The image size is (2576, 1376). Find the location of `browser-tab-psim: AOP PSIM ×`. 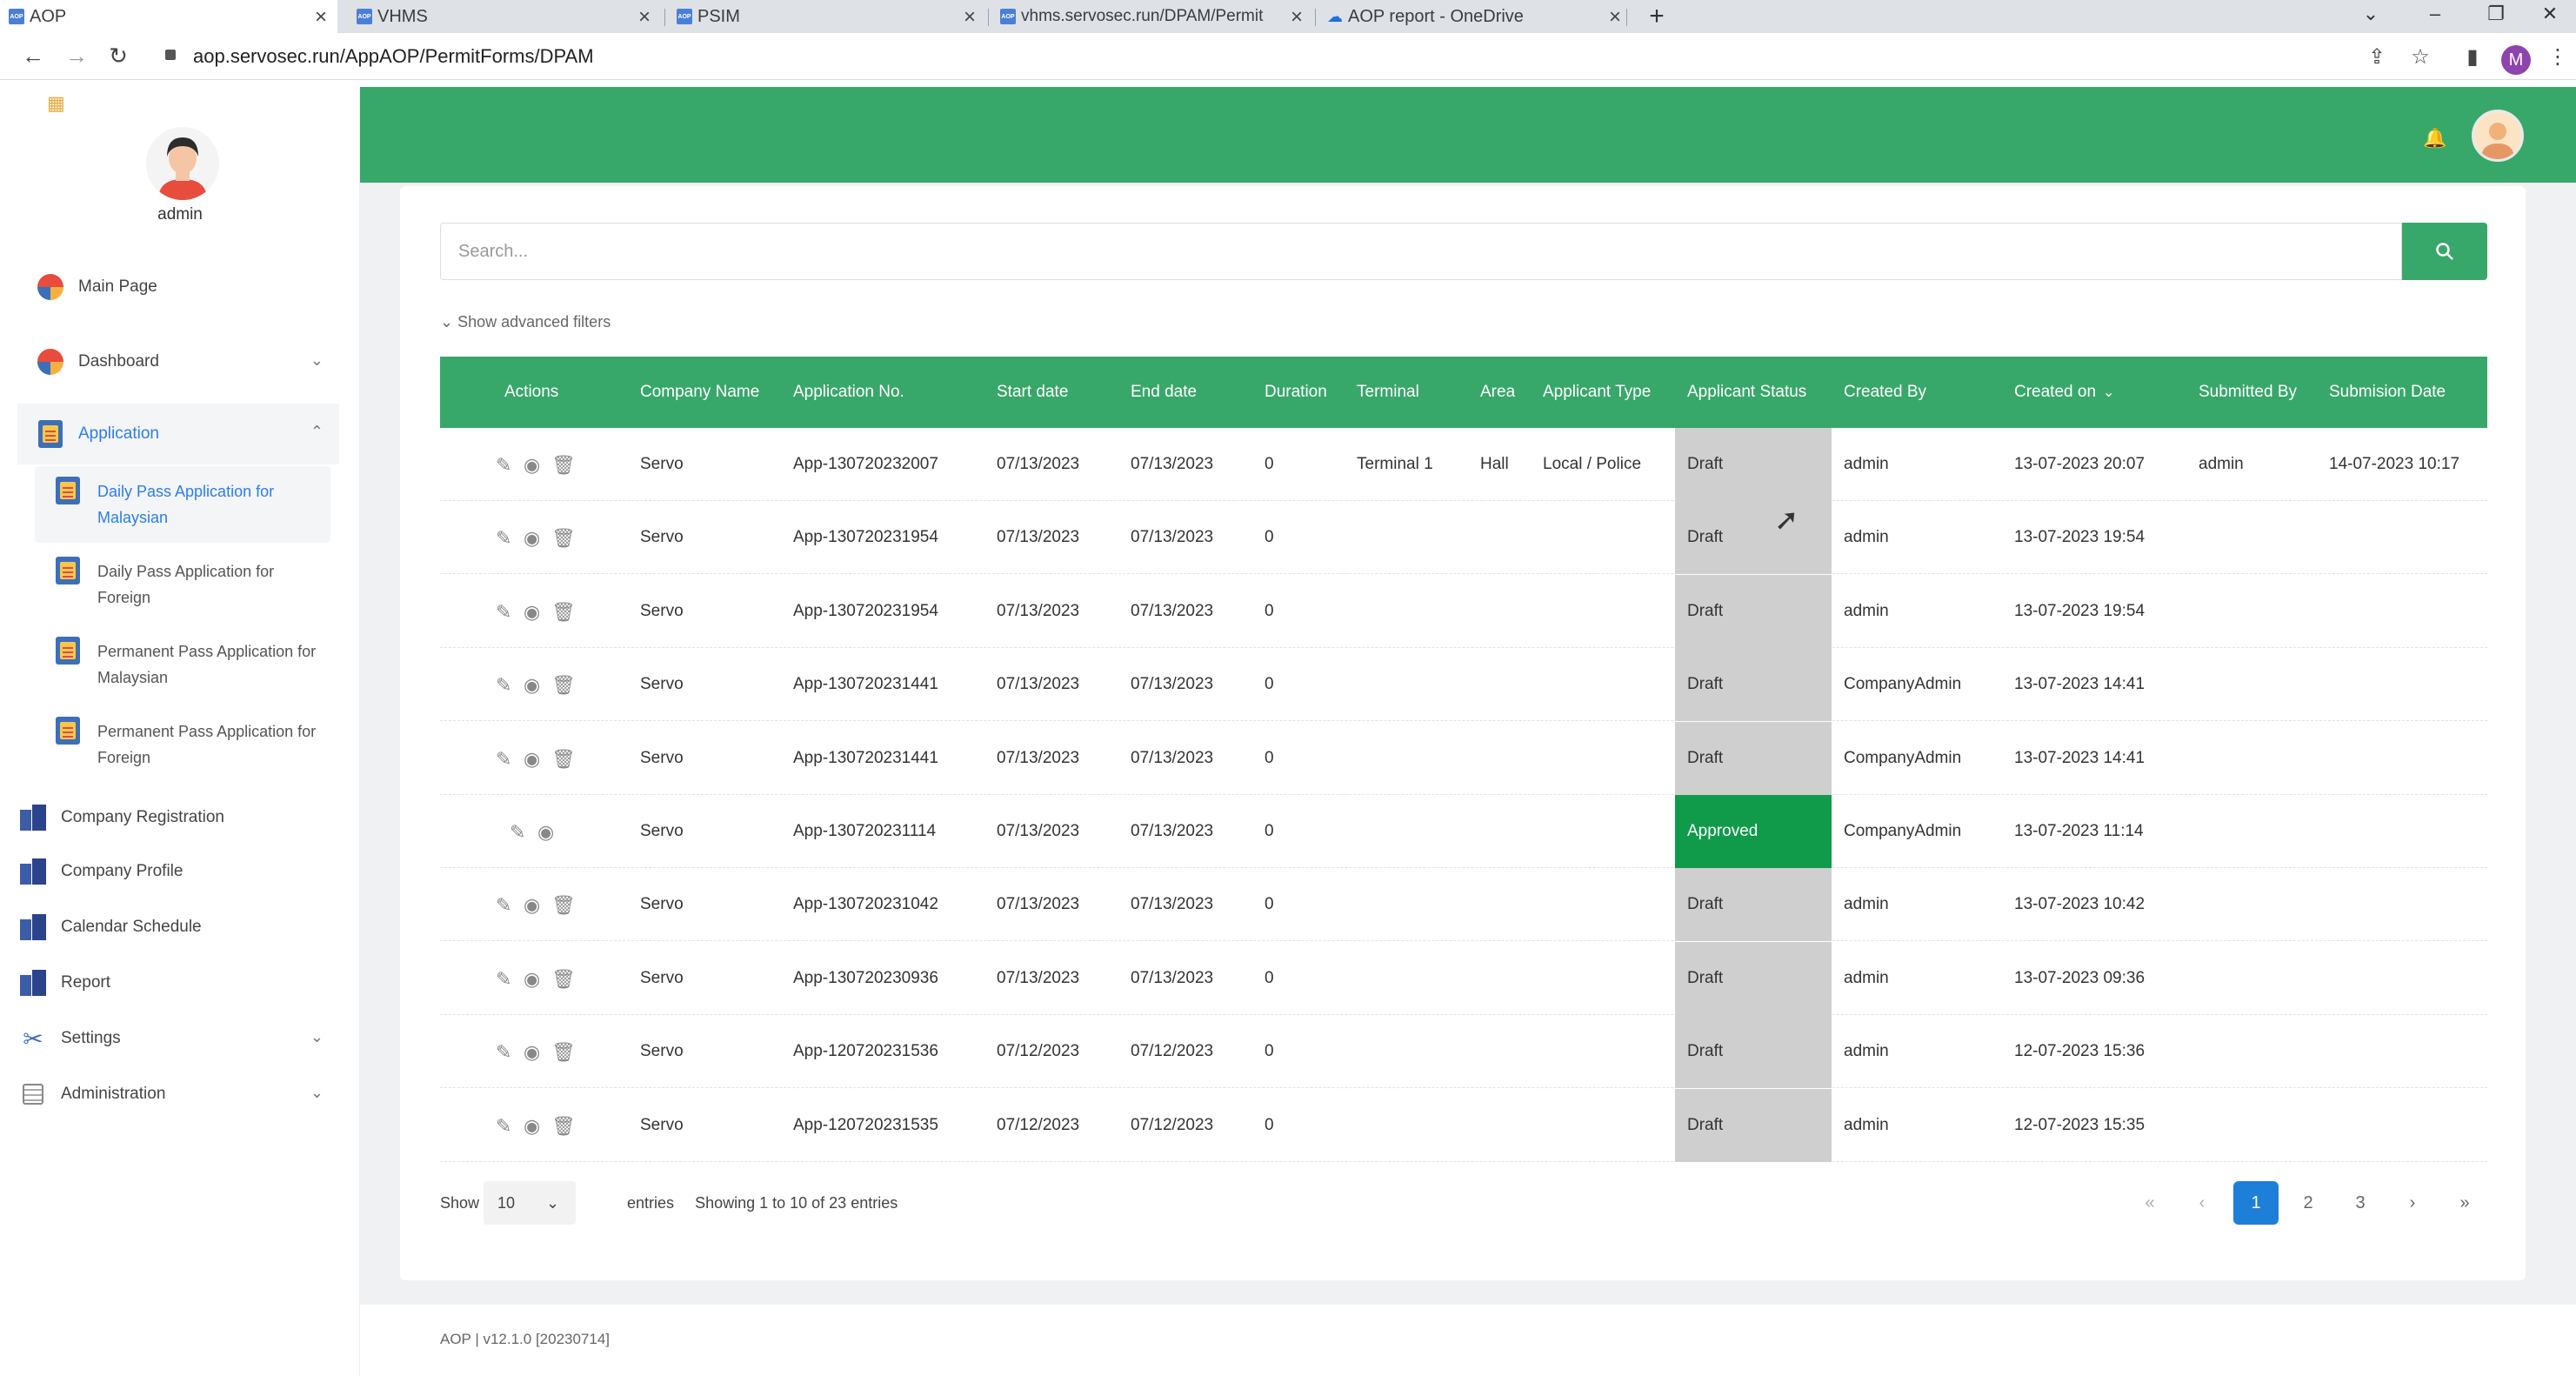

browser-tab-psim: AOP PSIM × is located at coordinates (827, 16).